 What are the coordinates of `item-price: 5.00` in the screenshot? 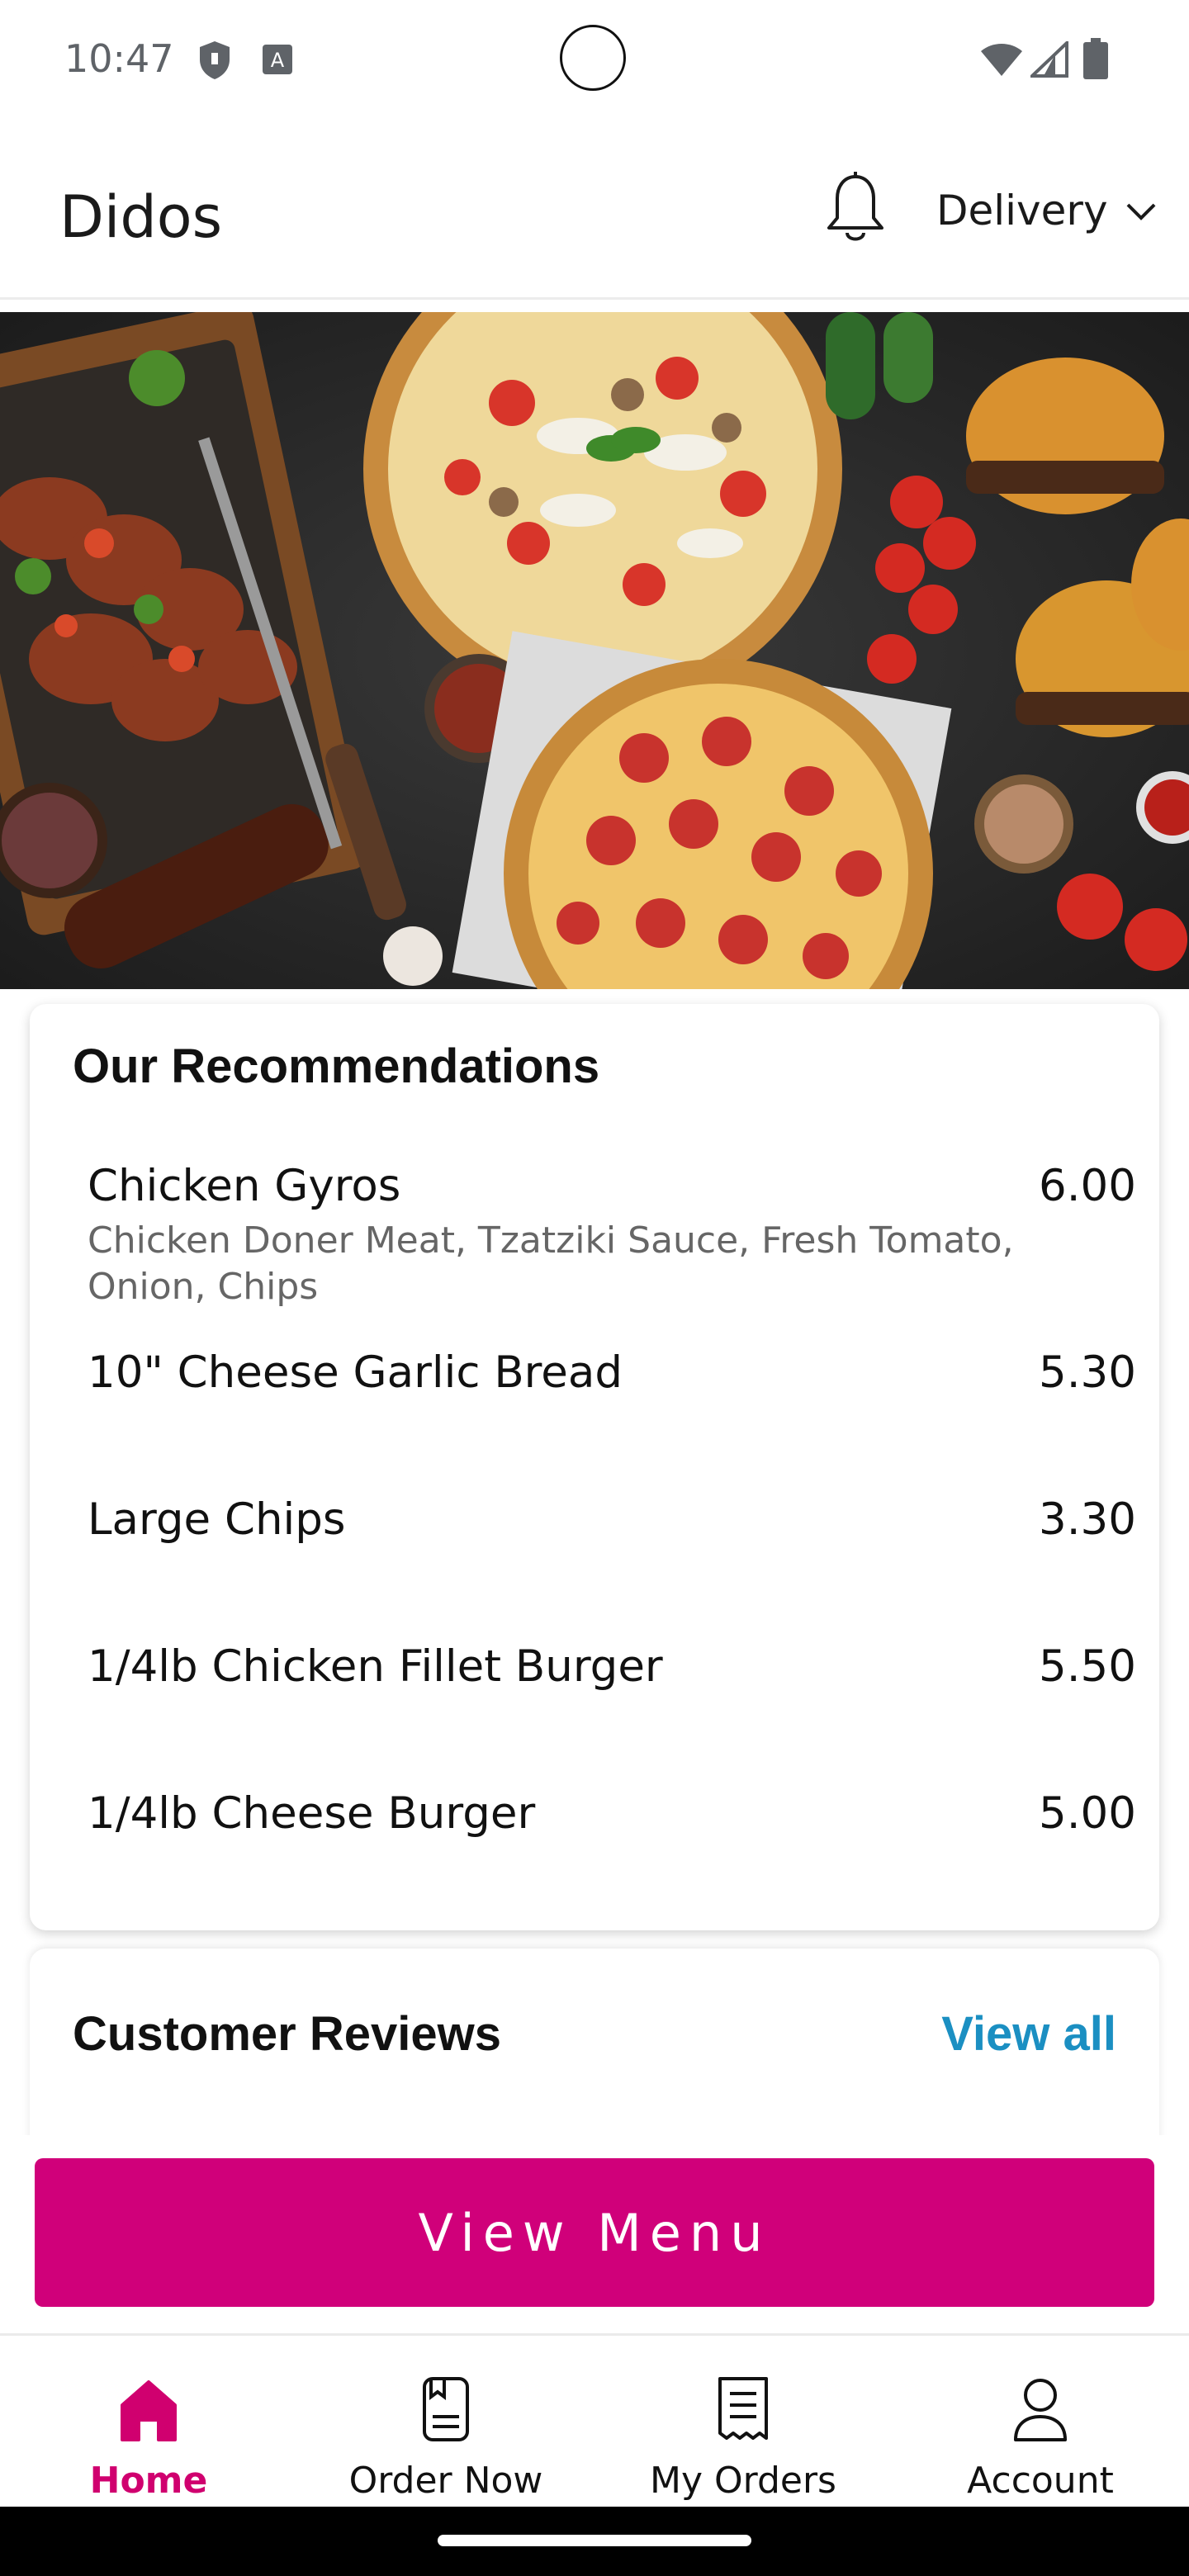 It's located at (1087, 1813).